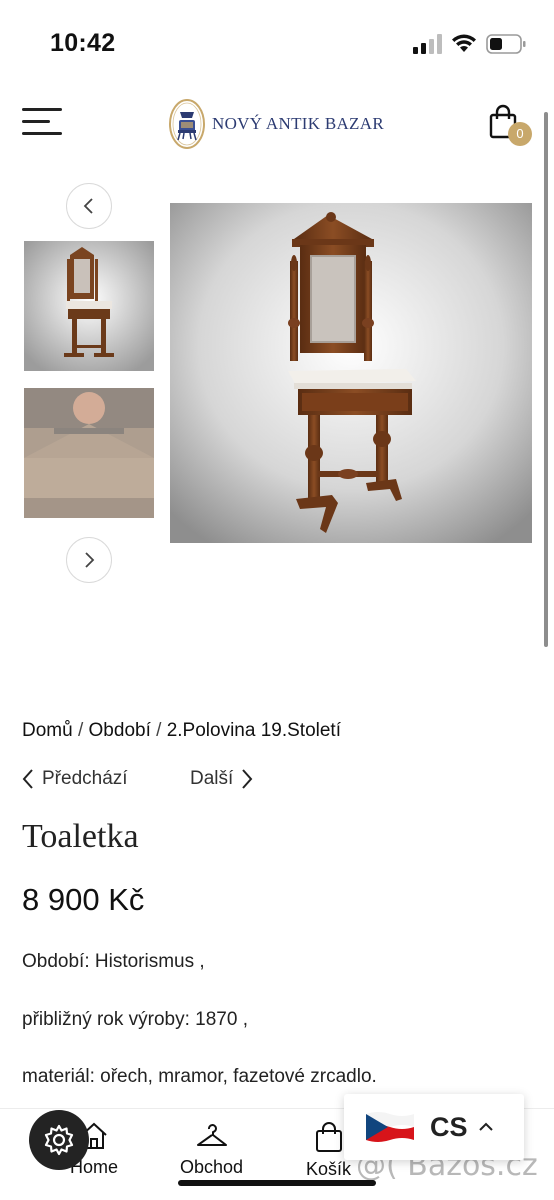 The image size is (554, 1200). I want to click on gallery-next-button, so click(89, 560).